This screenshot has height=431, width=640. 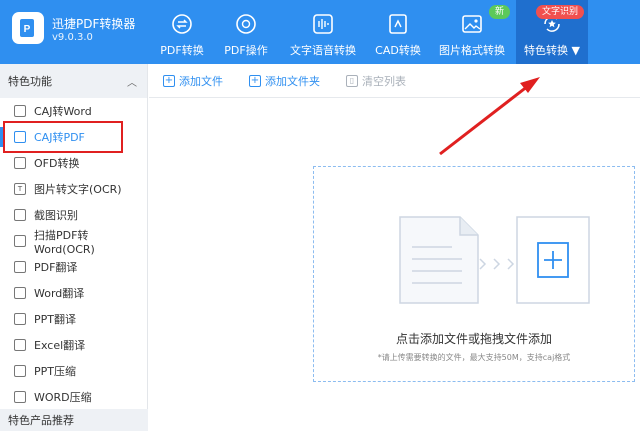 What do you see at coordinates (546, 50) in the screenshot?
I see `nav-special-label: 特色转换` at bounding box center [546, 50].